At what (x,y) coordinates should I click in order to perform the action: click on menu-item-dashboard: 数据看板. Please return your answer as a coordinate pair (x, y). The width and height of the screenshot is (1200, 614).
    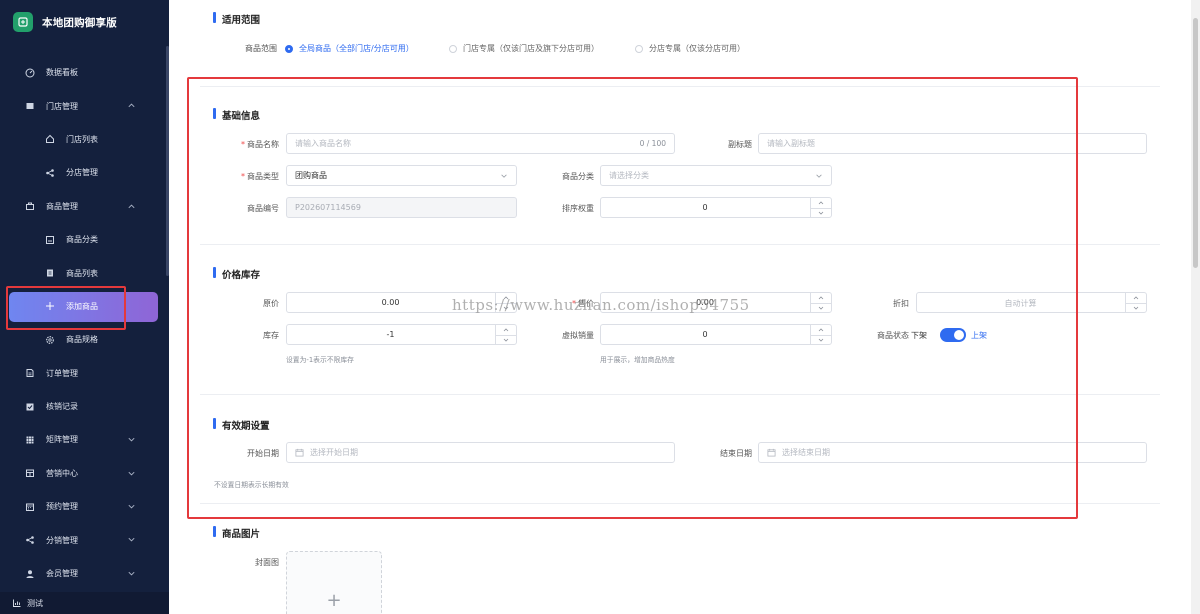
    Looking at the image, I should click on (84, 72).